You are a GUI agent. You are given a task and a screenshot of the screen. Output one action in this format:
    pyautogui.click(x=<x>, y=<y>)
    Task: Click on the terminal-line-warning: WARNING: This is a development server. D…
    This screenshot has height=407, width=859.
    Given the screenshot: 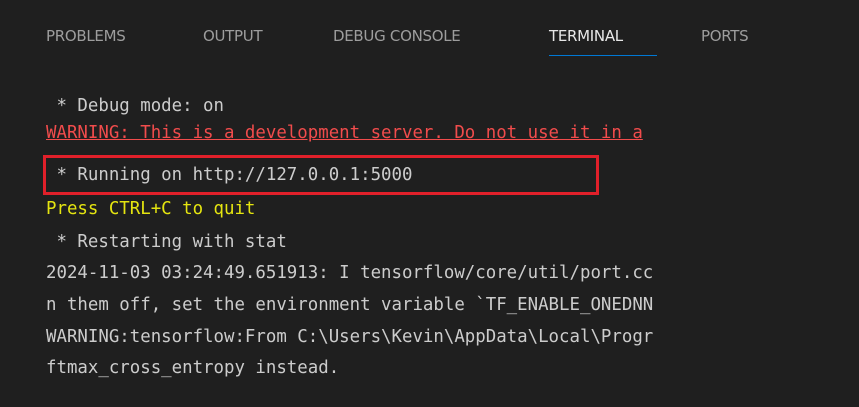 What is the action you would take?
    pyautogui.click(x=344, y=133)
    